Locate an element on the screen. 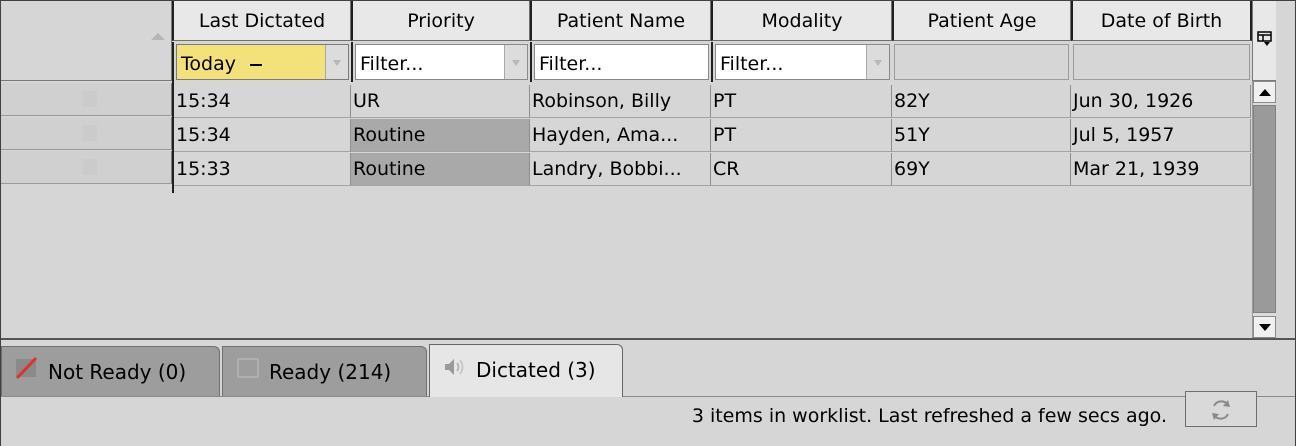  not-ready-icon is located at coordinates (27, 374).